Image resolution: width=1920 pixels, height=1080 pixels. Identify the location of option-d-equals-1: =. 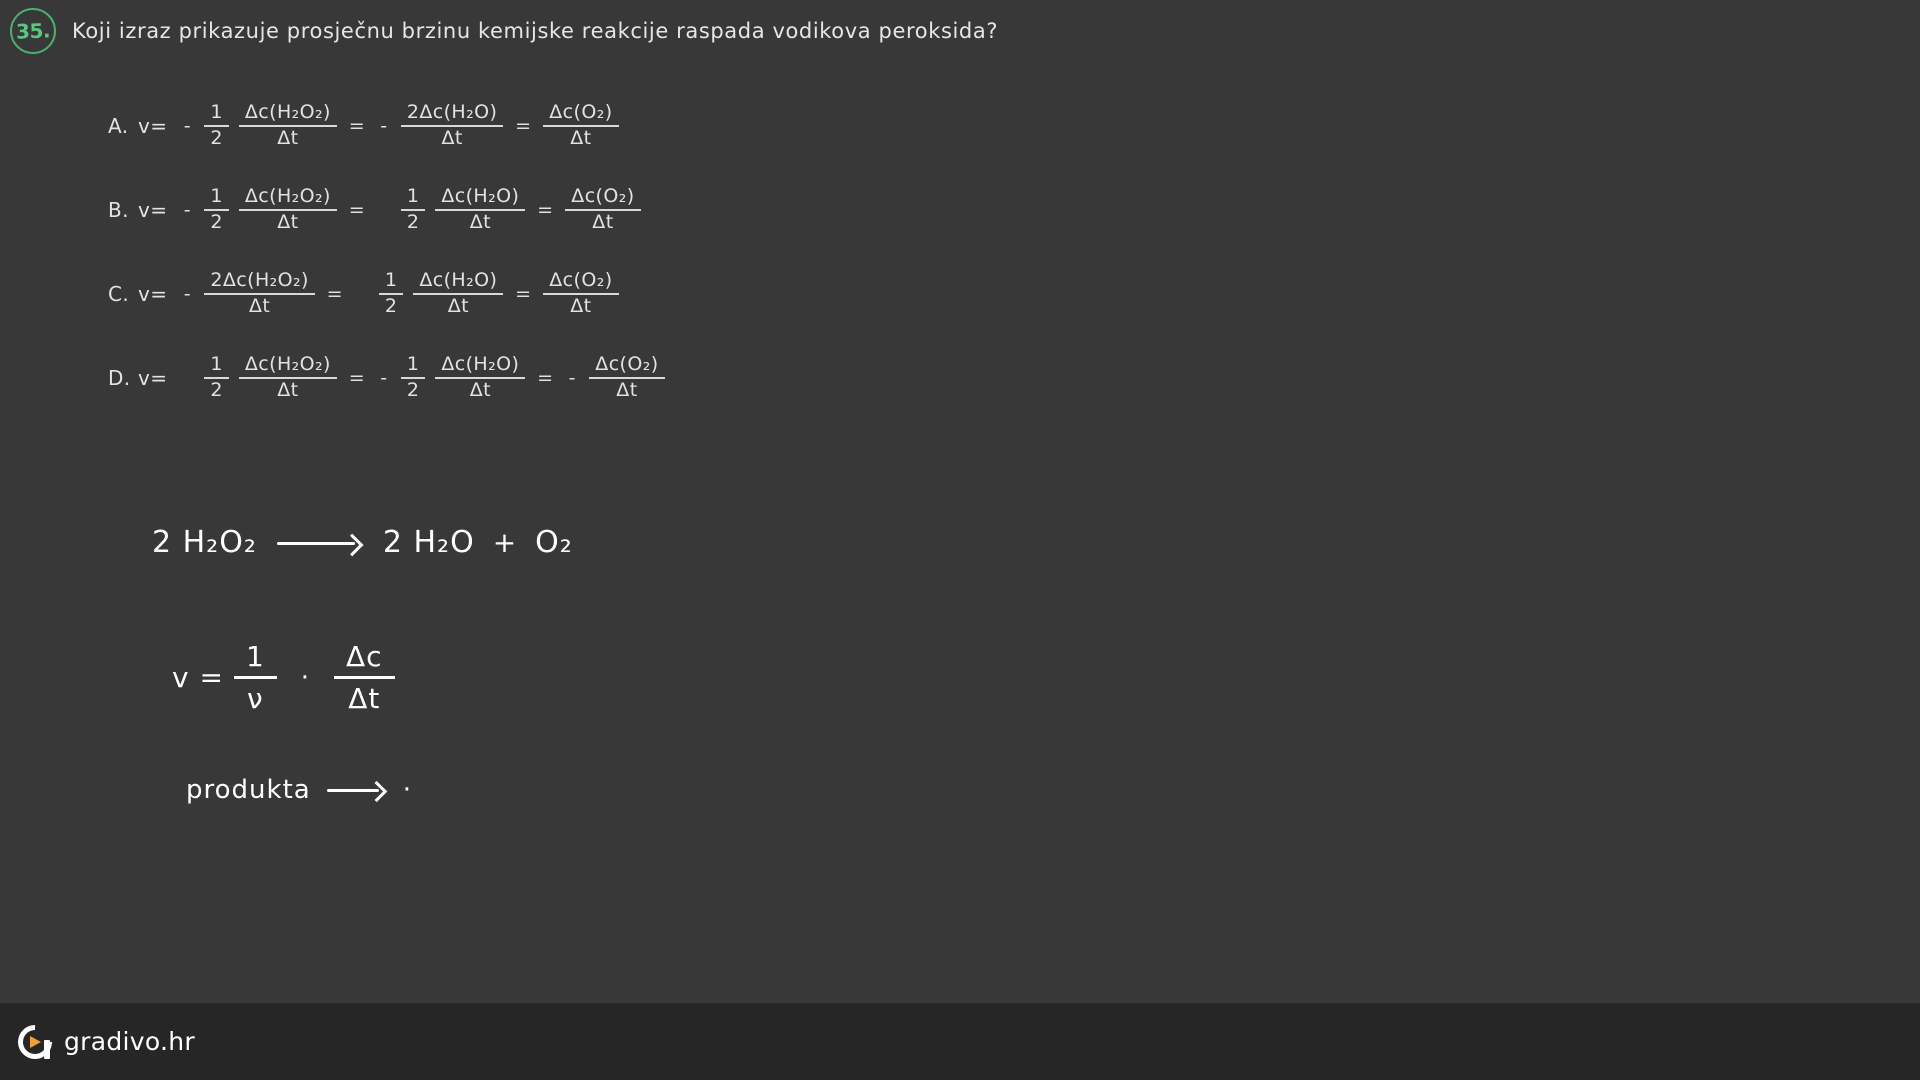
(357, 378).